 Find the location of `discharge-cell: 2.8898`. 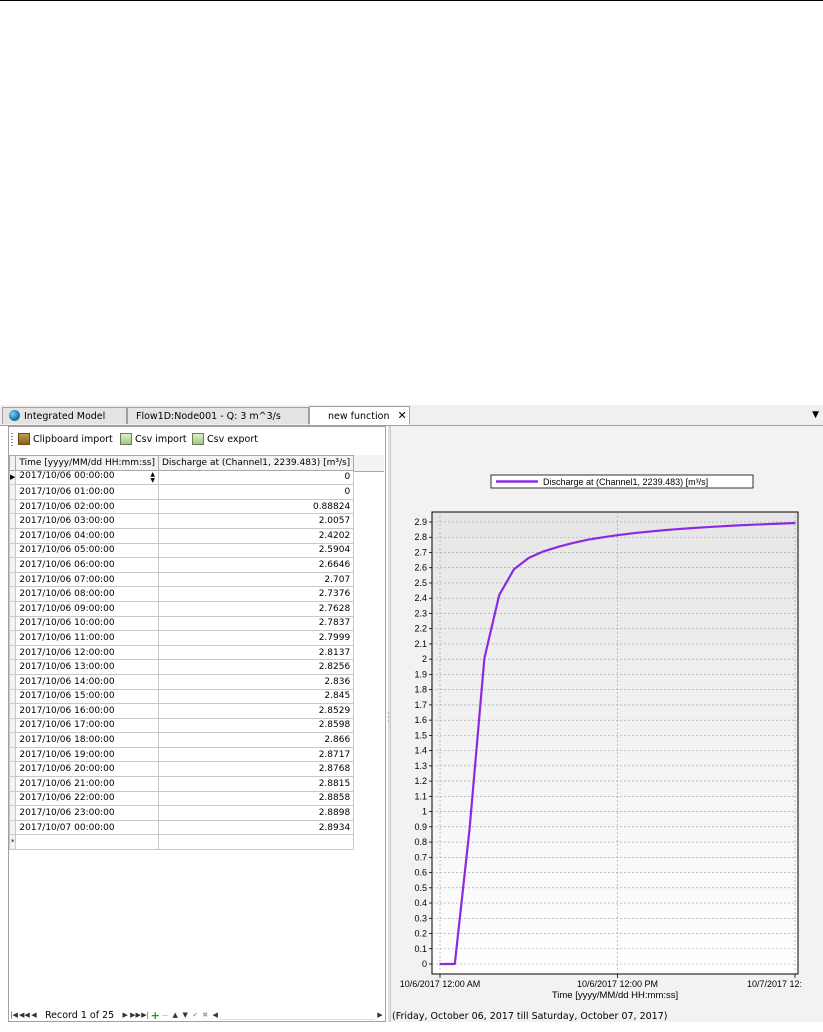

discharge-cell: 2.8898 is located at coordinates (256, 813).